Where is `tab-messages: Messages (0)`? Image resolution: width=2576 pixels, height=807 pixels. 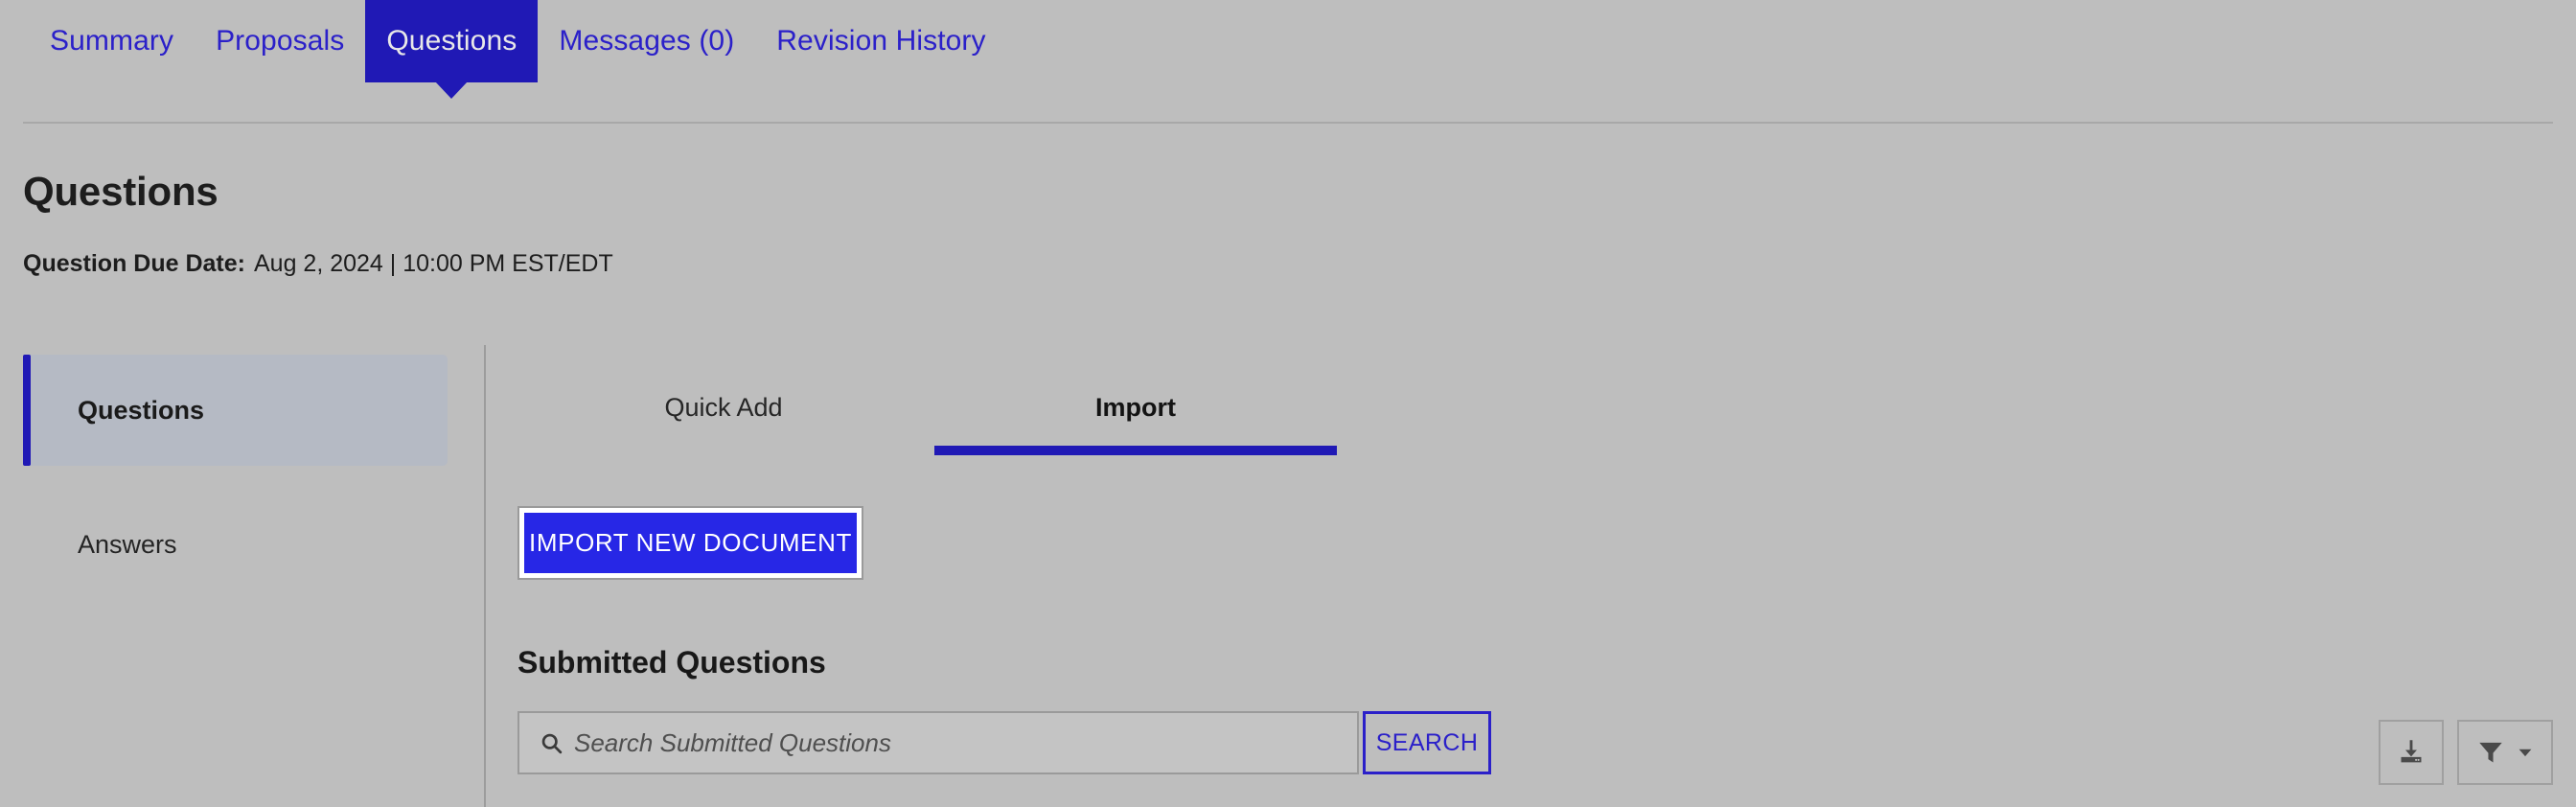
tab-messages: Messages (0) is located at coordinates (646, 41).